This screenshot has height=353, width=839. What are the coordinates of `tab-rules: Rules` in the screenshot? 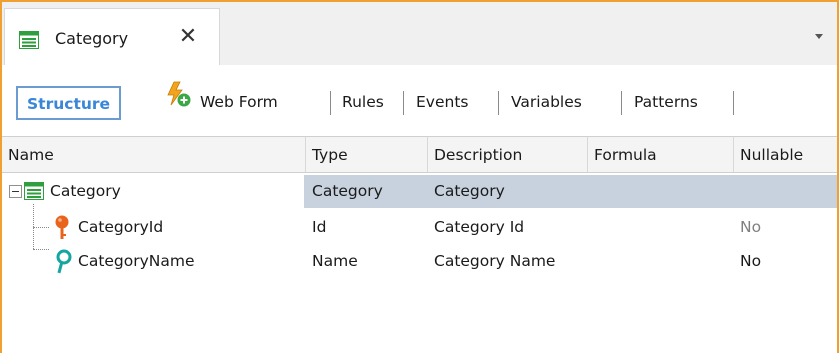 It's located at (363, 103).